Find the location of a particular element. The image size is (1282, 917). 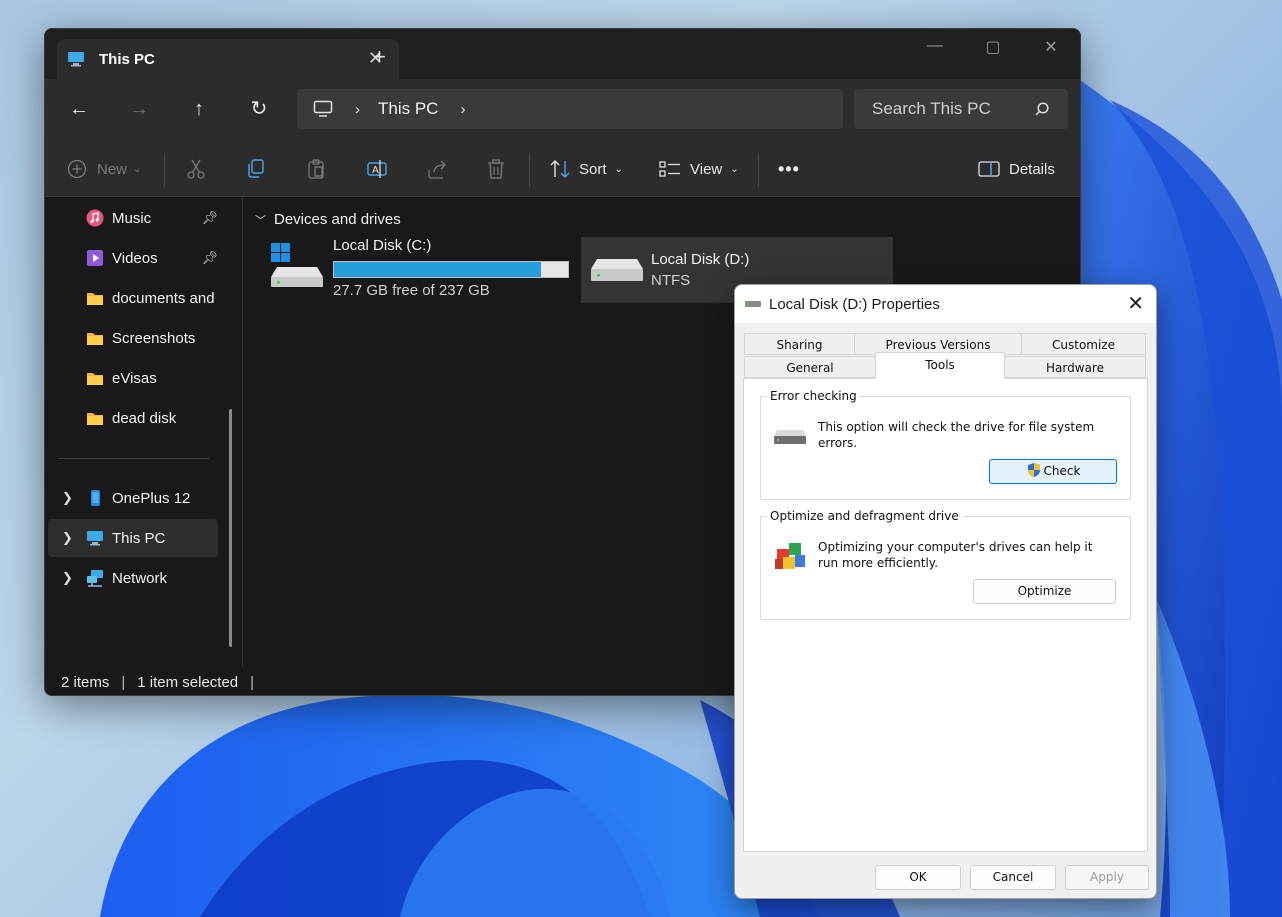

sidebar-item-dead-disk: dead disk is located at coordinates (133, 418).